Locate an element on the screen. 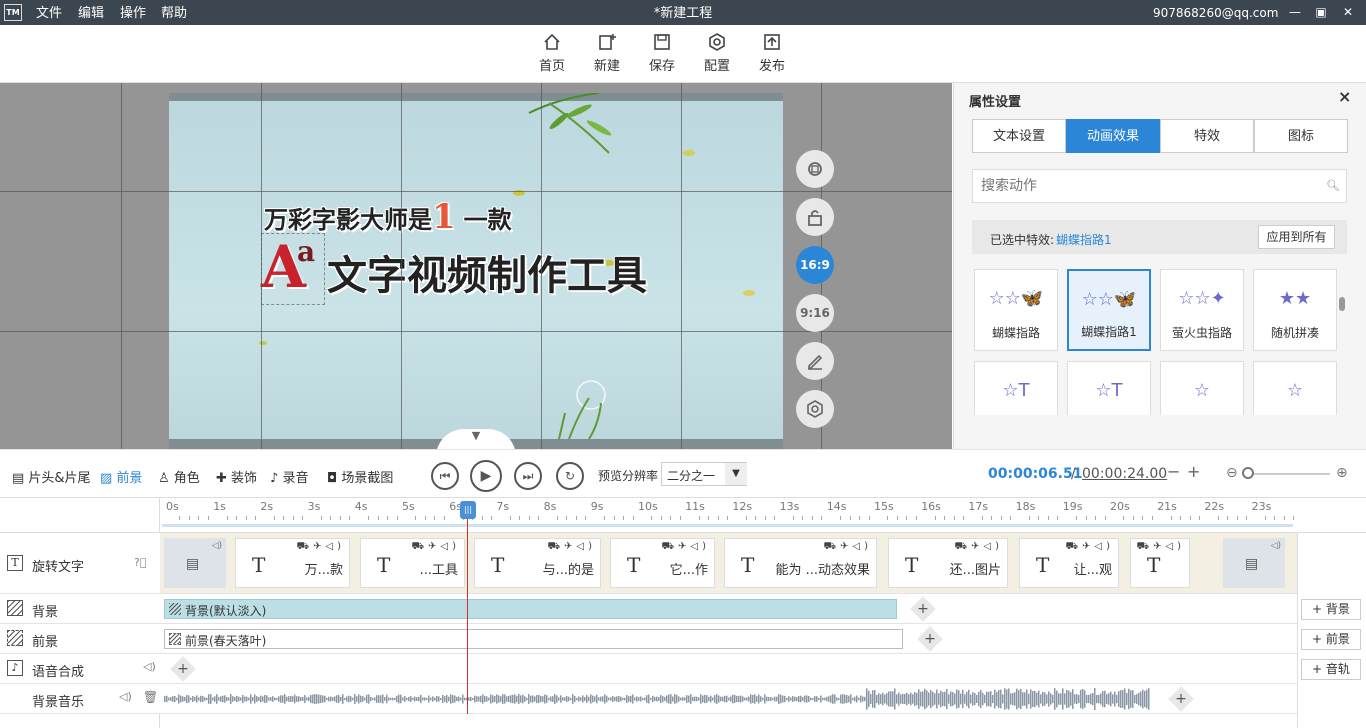 The height and width of the screenshot is (728, 1366). foreground-icon is located at coordinates (175, 639).